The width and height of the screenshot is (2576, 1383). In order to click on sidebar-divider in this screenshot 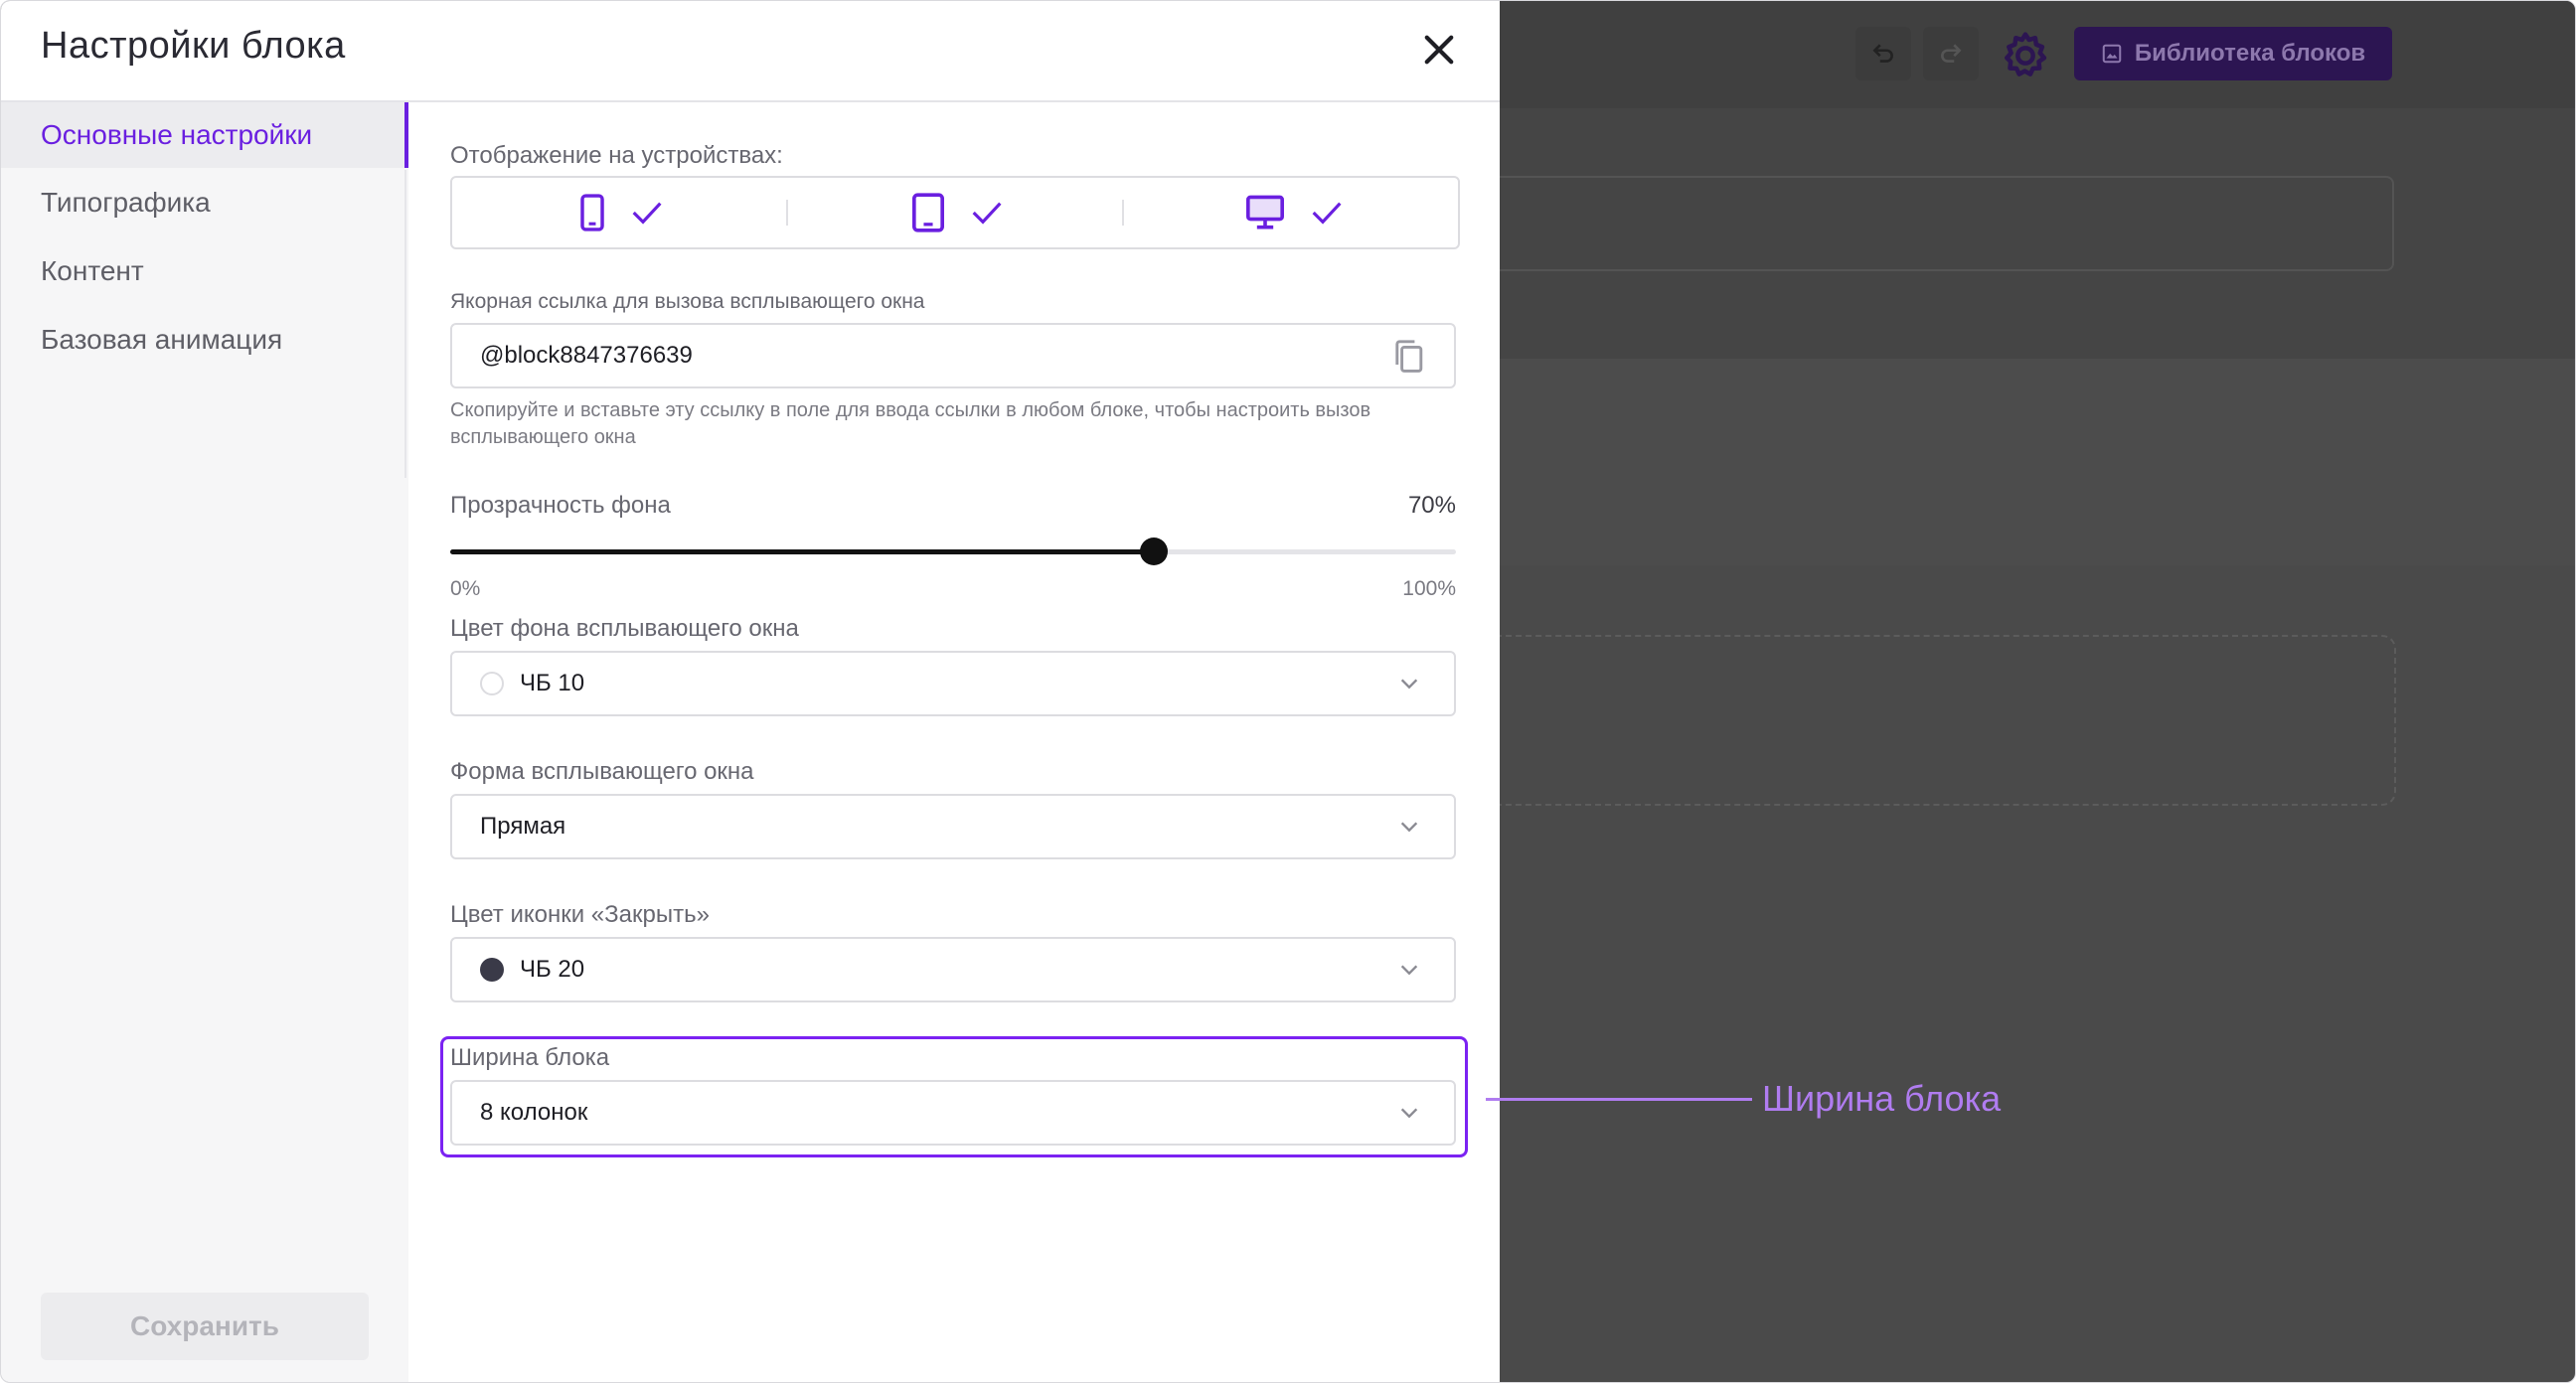, I will do `click(405, 324)`.